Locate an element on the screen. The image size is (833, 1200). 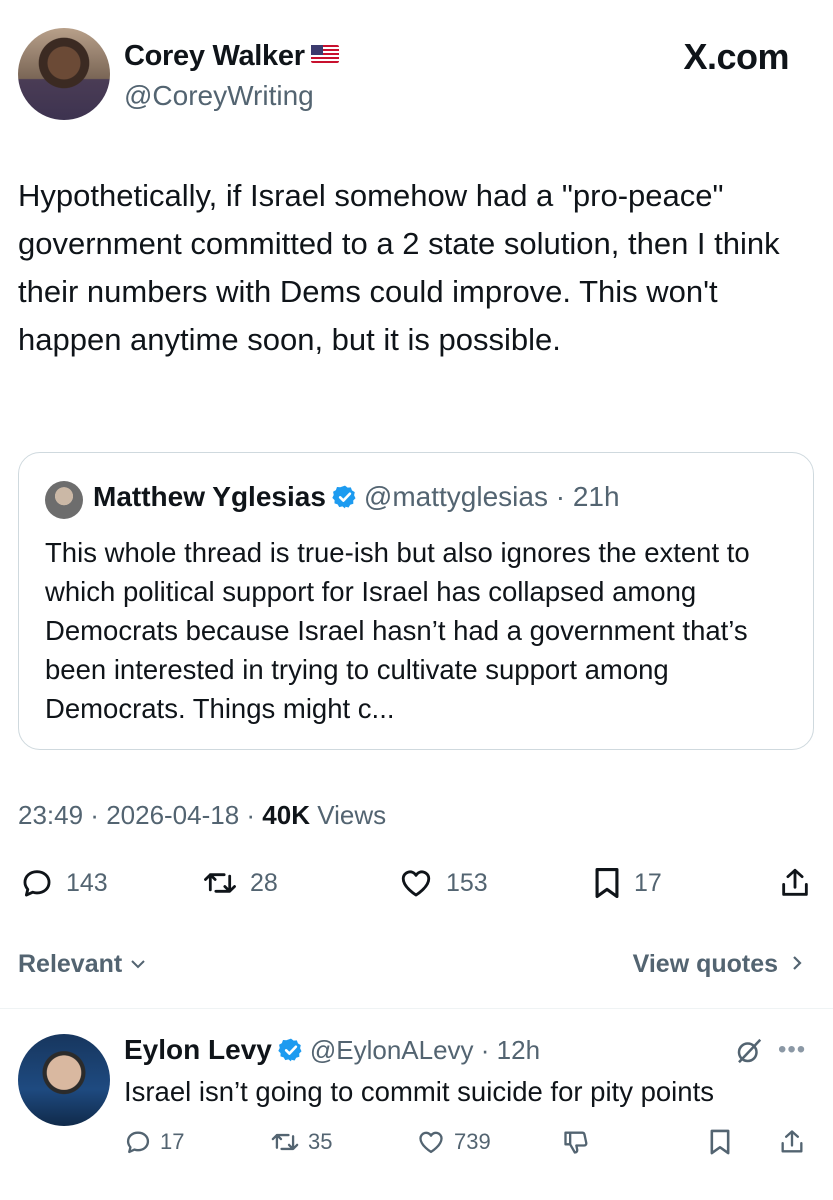
more-options-icon: ••• is located at coordinates (792, 1050).